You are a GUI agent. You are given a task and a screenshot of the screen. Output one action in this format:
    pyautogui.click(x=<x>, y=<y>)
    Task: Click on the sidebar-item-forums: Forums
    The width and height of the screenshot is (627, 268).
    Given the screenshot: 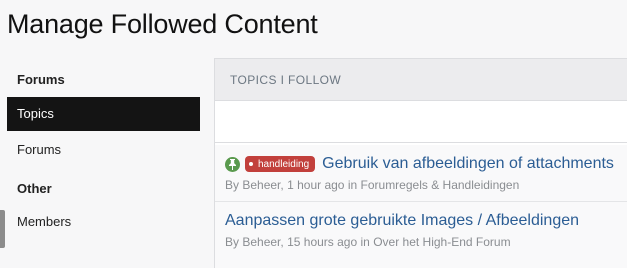 What is the action you would take?
    pyautogui.click(x=103, y=150)
    